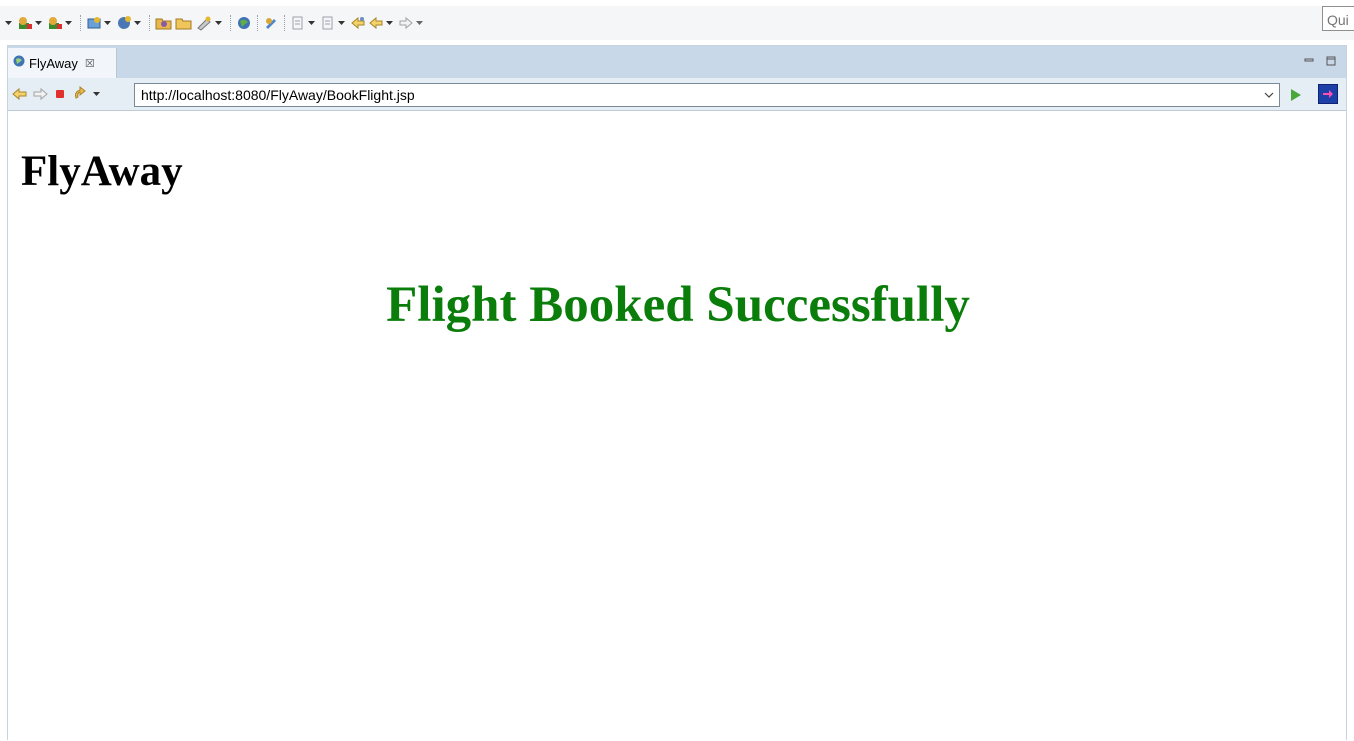  I want to click on run-icon, so click(25, 23).